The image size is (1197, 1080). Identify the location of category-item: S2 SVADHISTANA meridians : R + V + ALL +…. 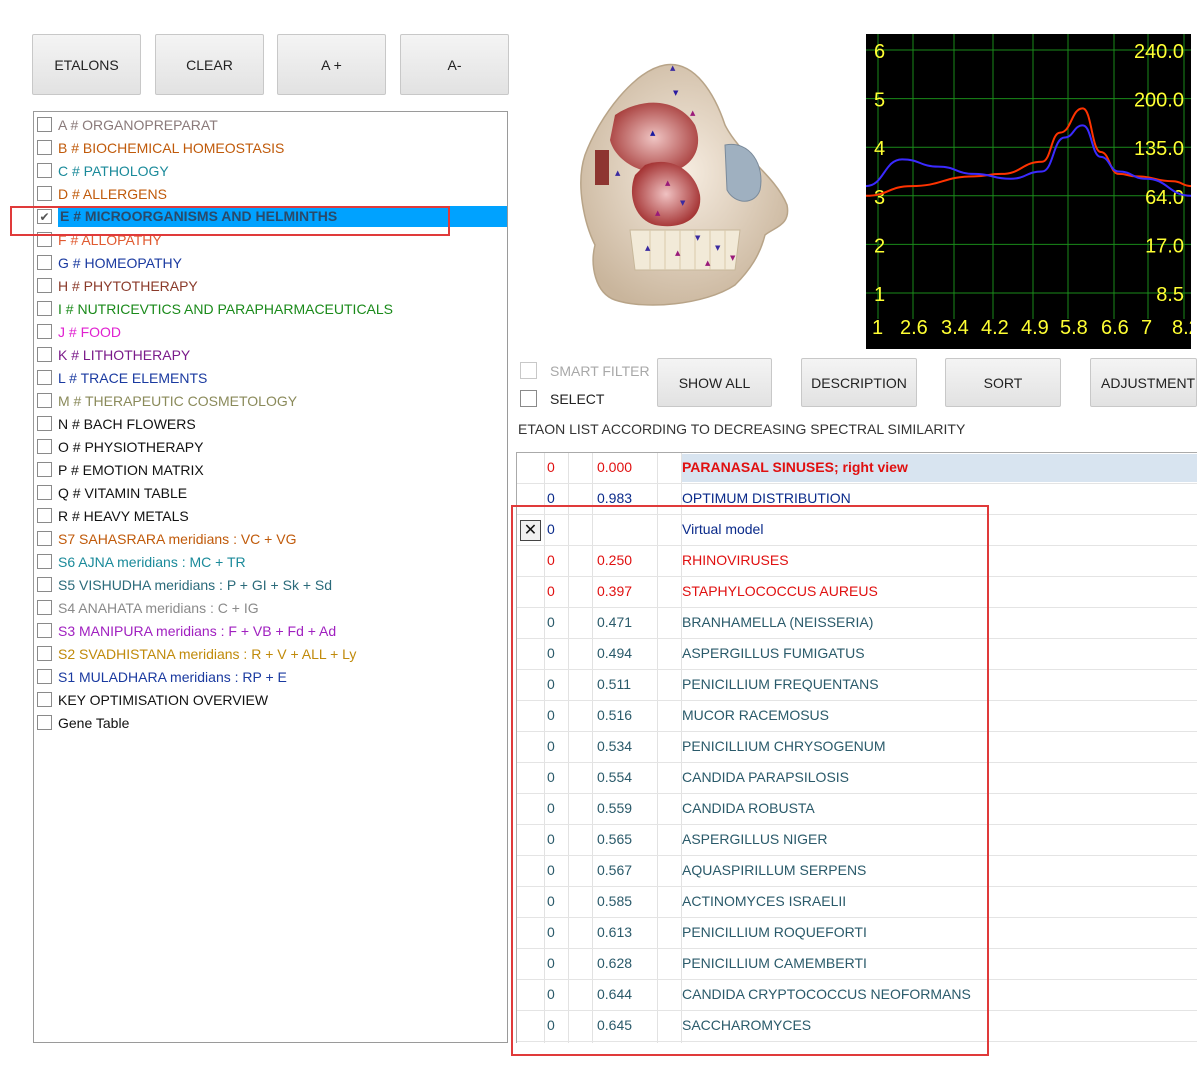
(270, 653).